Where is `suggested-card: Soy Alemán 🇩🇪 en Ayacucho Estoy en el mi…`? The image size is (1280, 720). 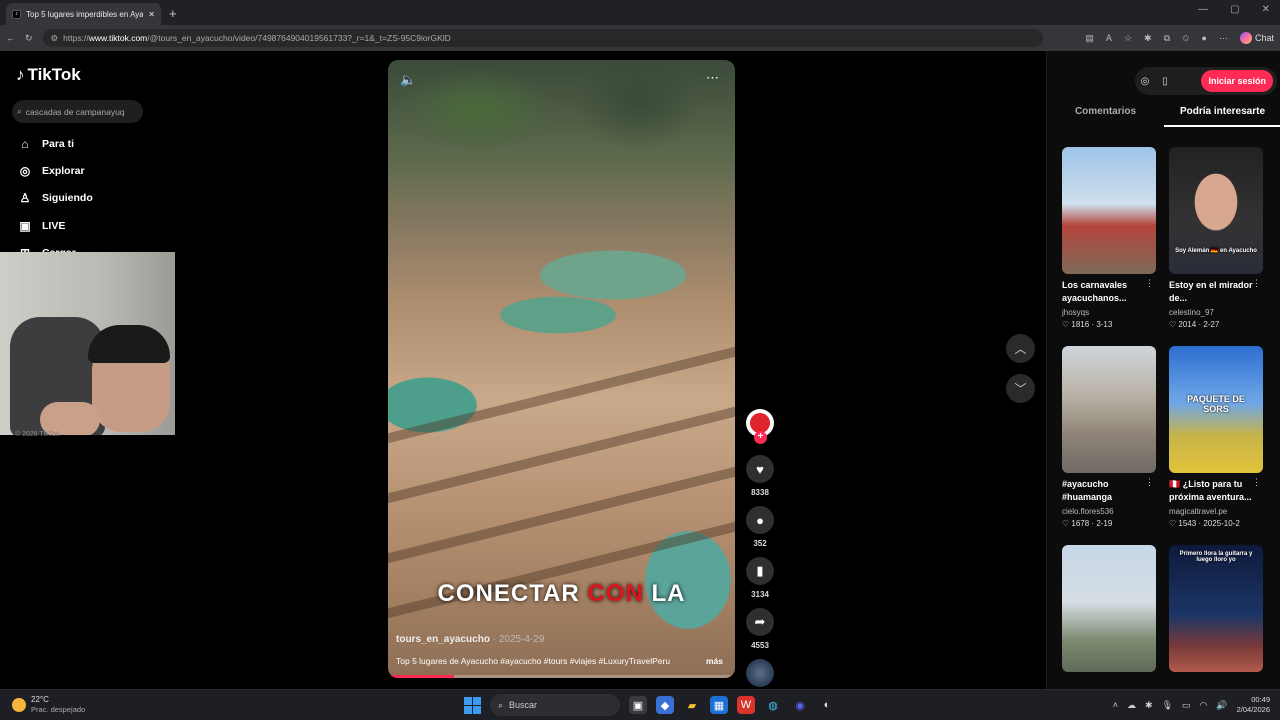
suggested-card: Soy Alemán 🇩🇪 en Ayacucho Estoy en el mi… is located at coordinates (1216, 238).